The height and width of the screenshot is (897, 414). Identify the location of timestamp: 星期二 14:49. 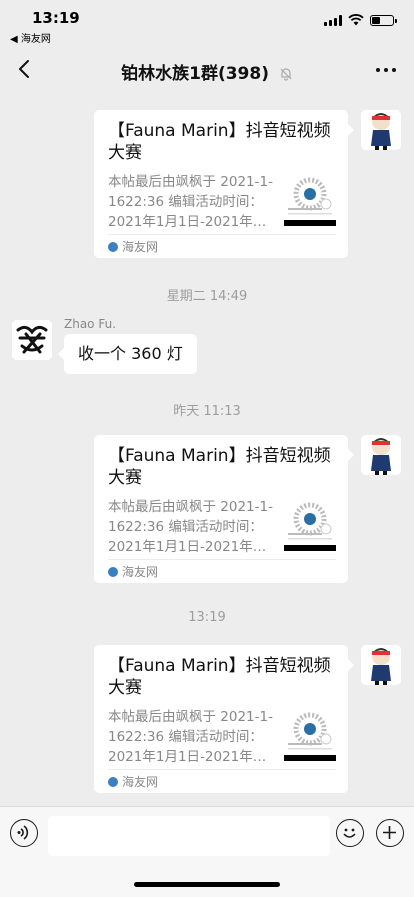
(207, 296).